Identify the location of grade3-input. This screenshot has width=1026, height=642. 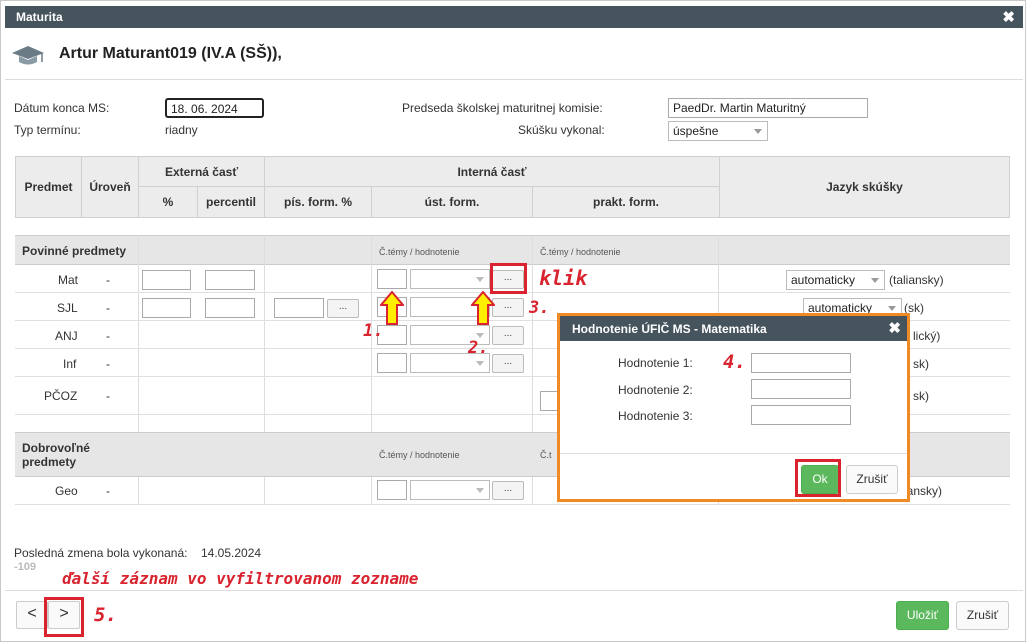
(801, 415).